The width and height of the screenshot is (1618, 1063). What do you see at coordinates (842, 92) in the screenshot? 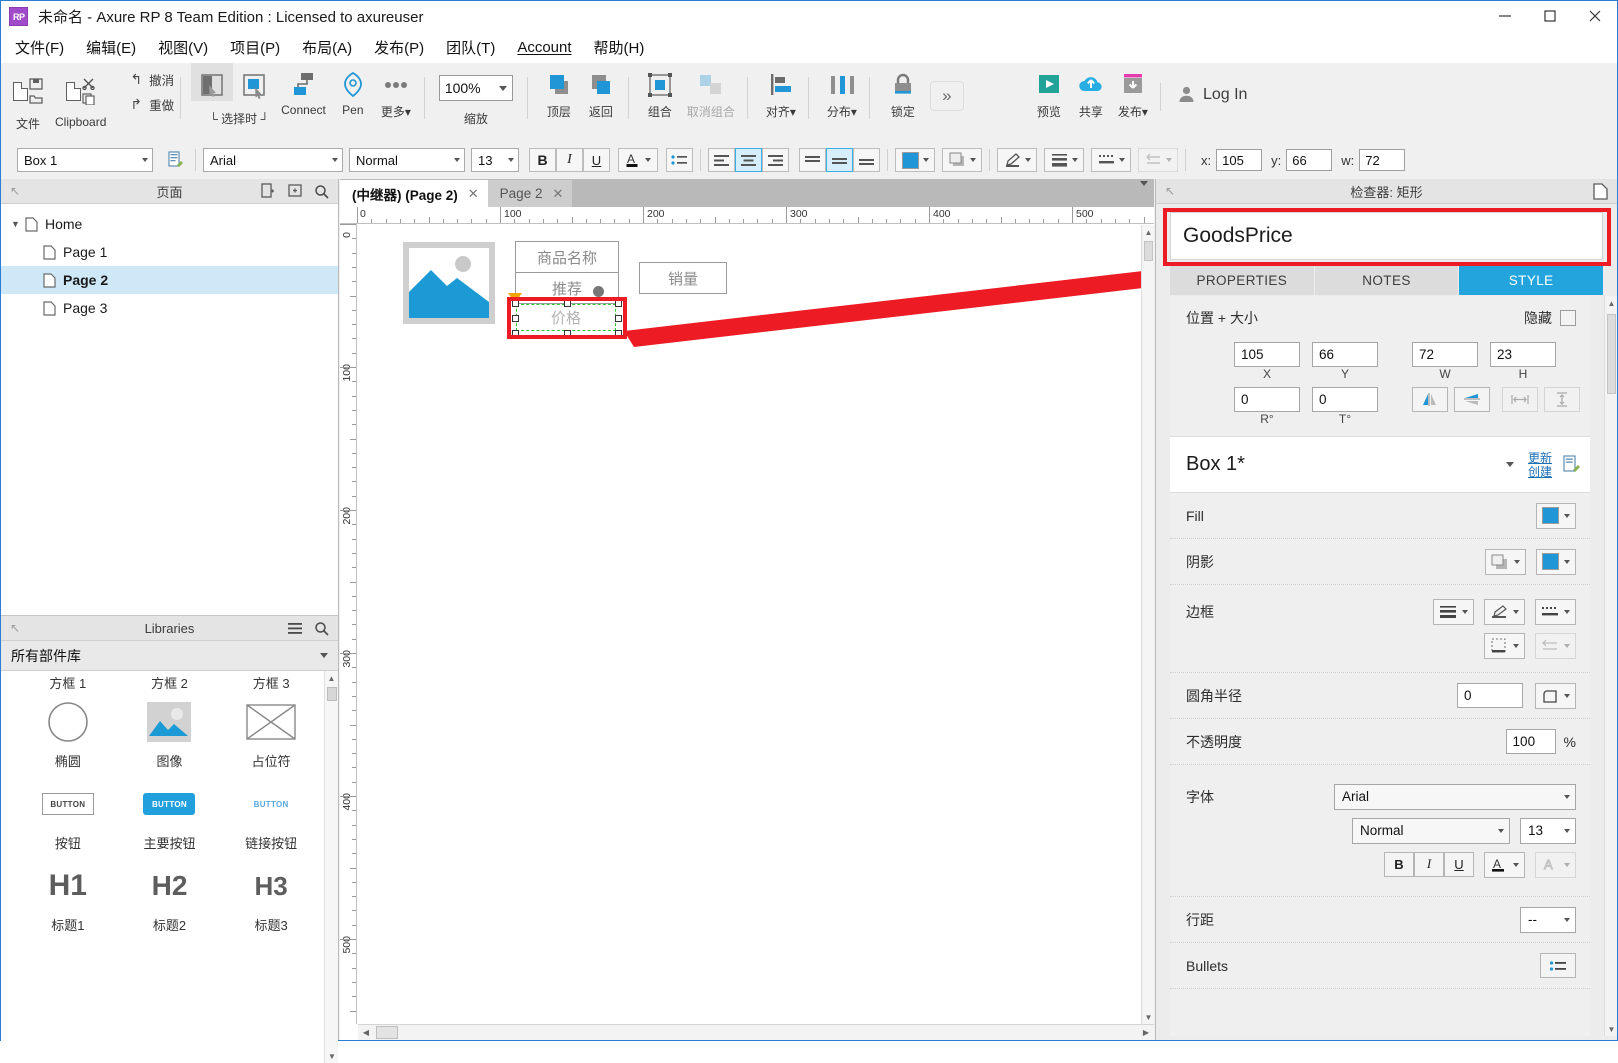
I see `distribute-button: 分布▾` at bounding box center [842, 92].